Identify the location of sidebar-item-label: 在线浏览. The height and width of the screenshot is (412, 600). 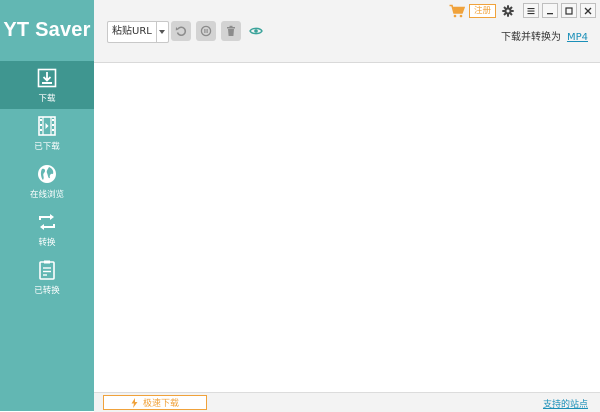
(46, 194).